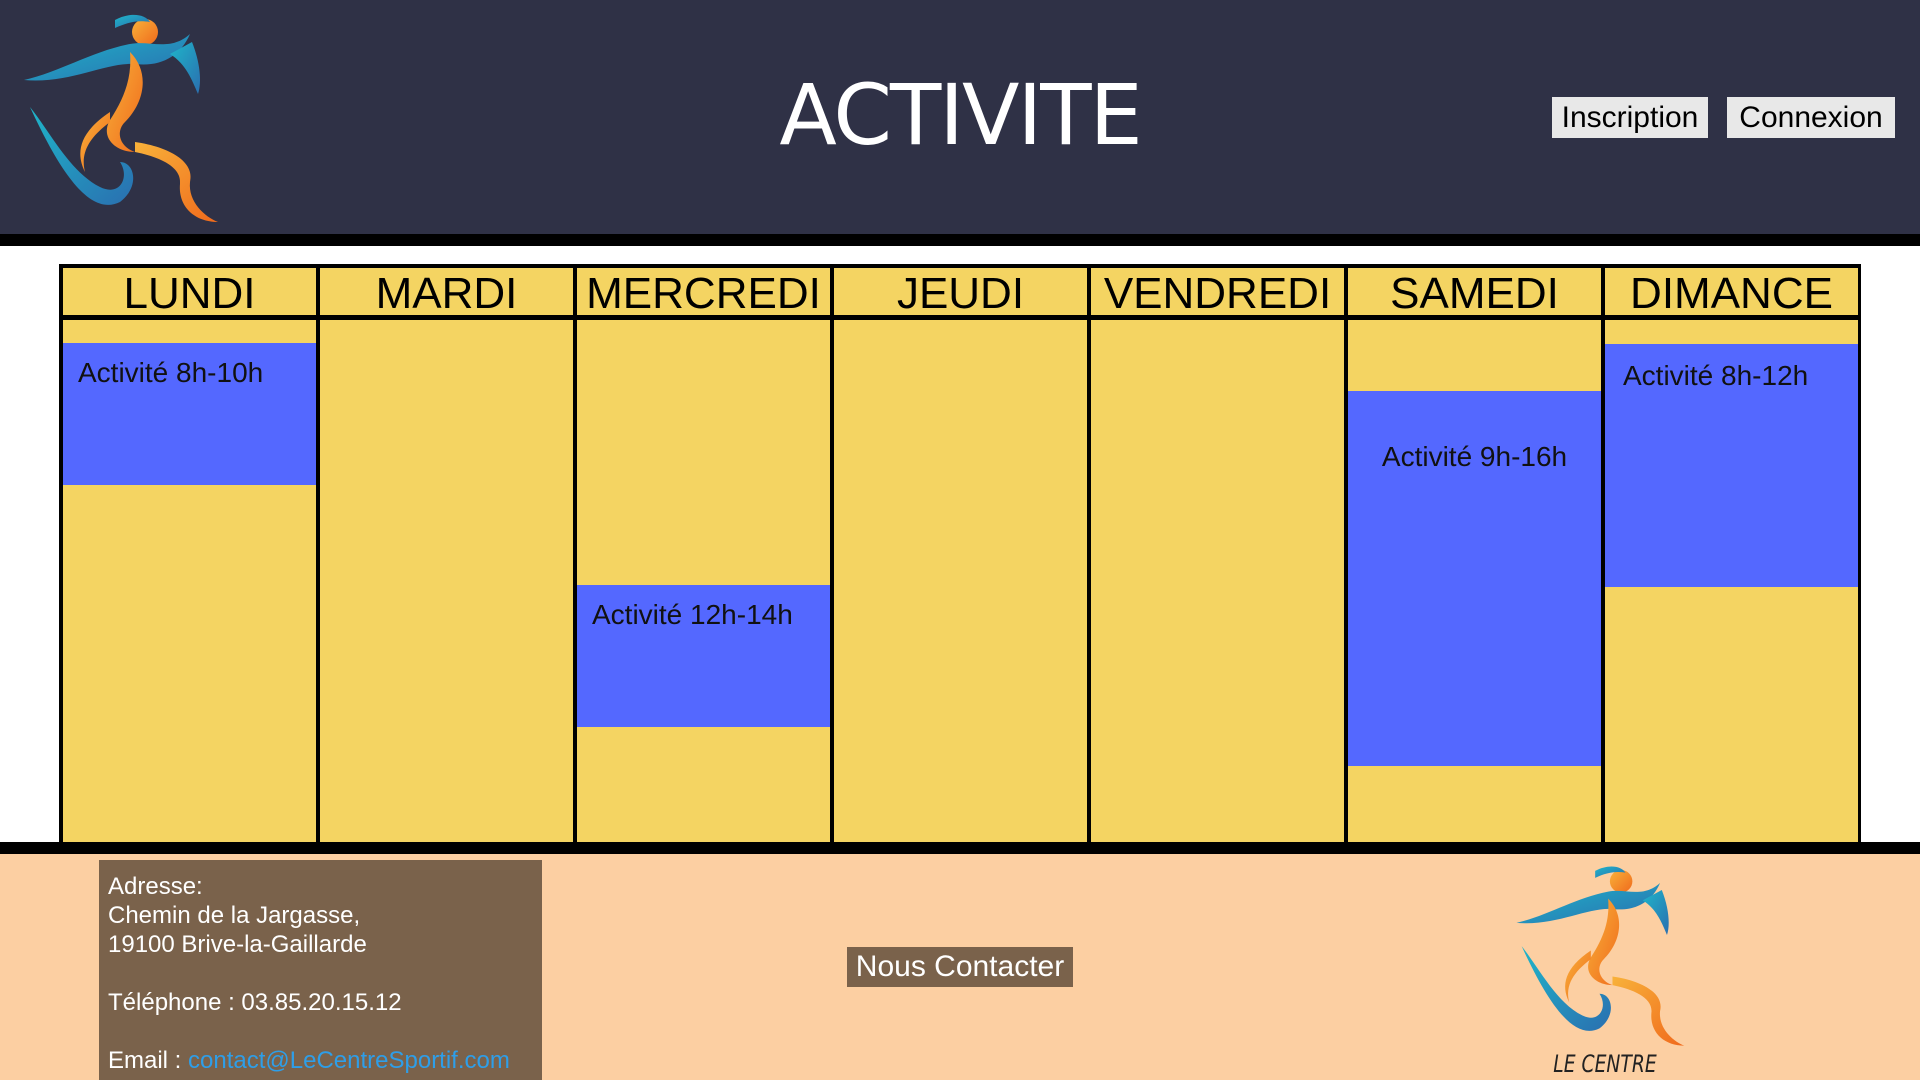 The image size is (1920, 1080). What do you see at coordinates (1811, 117) in the screenshot?
I see `connexion-button: Connexion` at bounding box center [1811, 117].